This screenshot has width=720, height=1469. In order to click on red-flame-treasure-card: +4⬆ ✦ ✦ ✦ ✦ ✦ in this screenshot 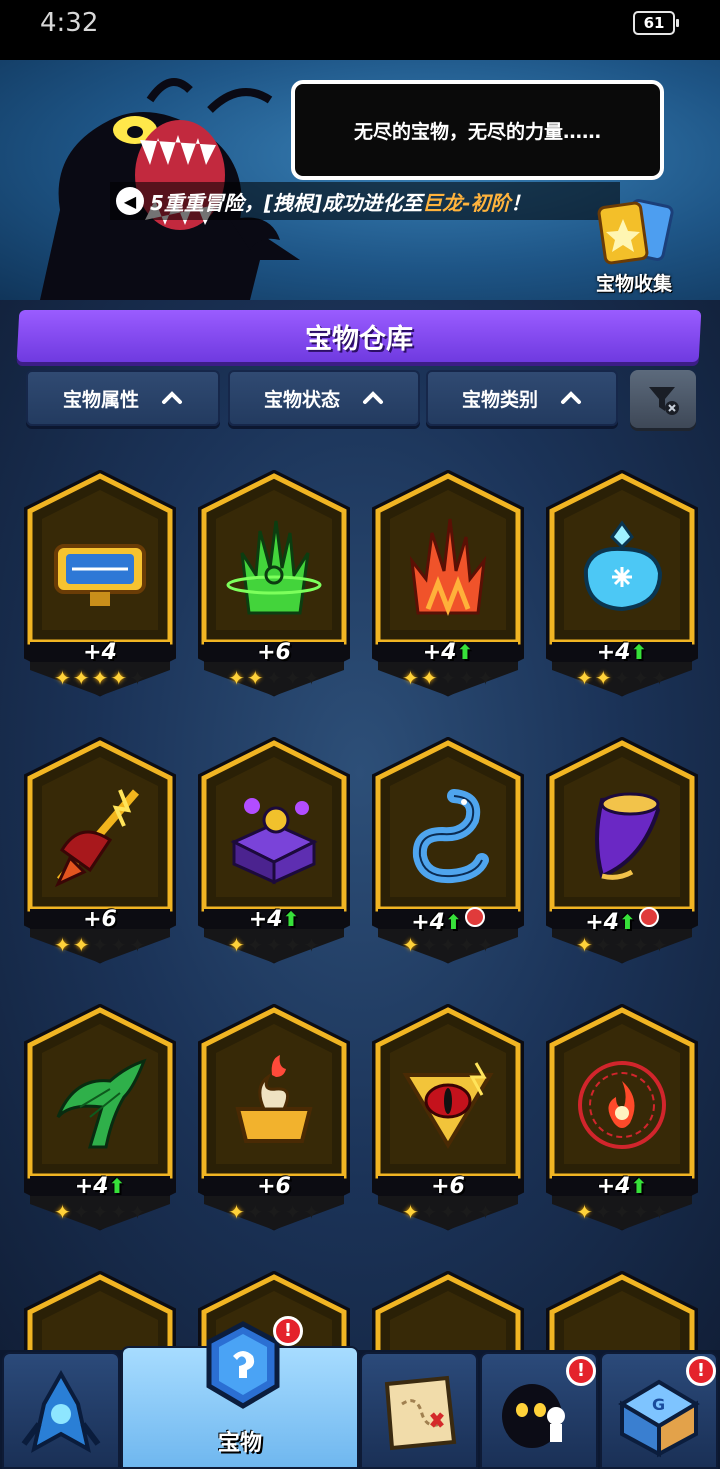, I will do `click(448, 585)`.